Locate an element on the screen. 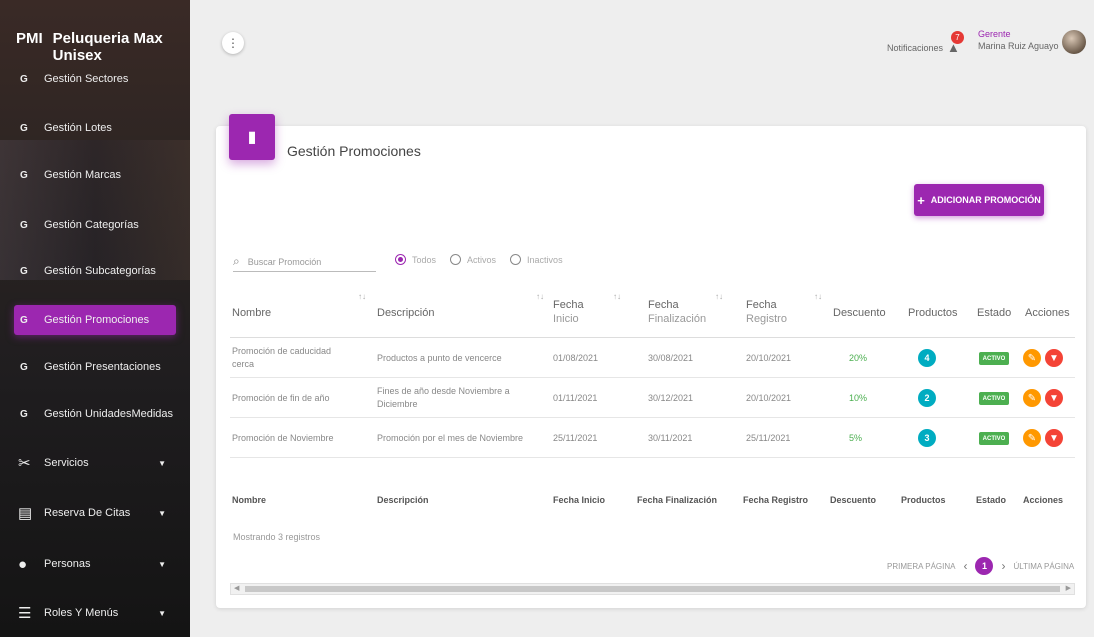 This screenshot has width=1094, height=637. person-icon: ● is located at coordinates (23, 564).